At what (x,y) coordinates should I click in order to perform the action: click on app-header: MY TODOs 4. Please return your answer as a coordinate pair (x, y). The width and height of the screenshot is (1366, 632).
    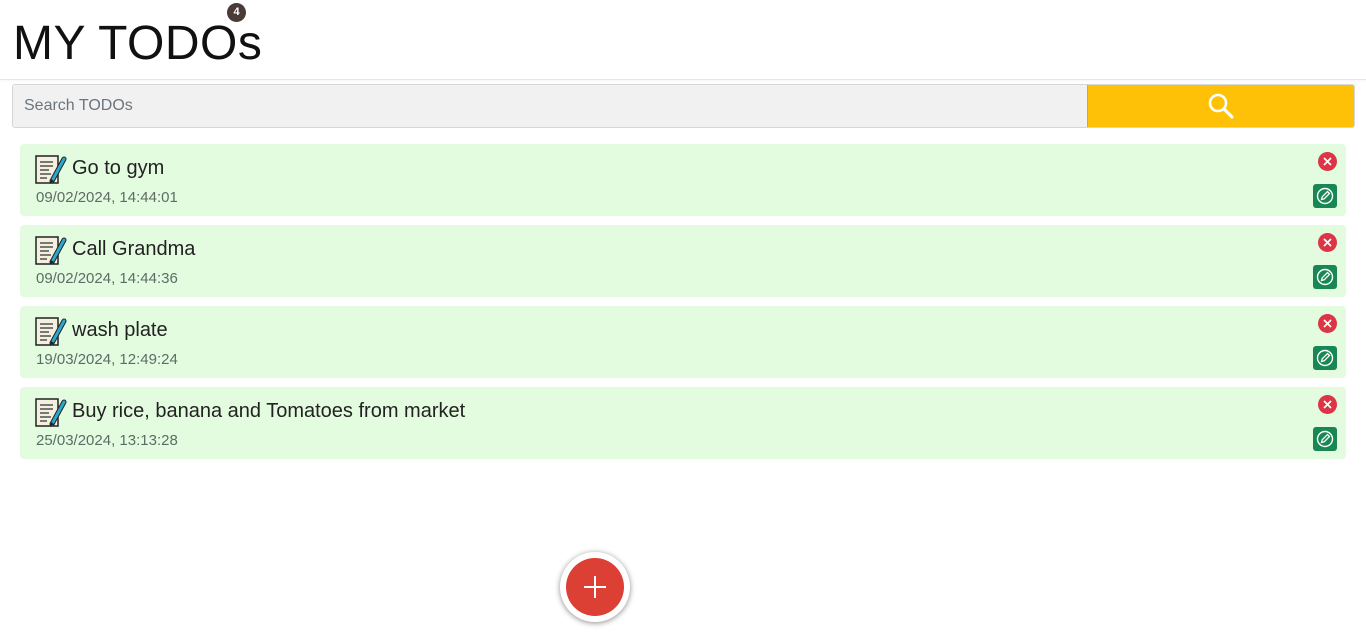
    Looking at the image, I should click on (683, 40).